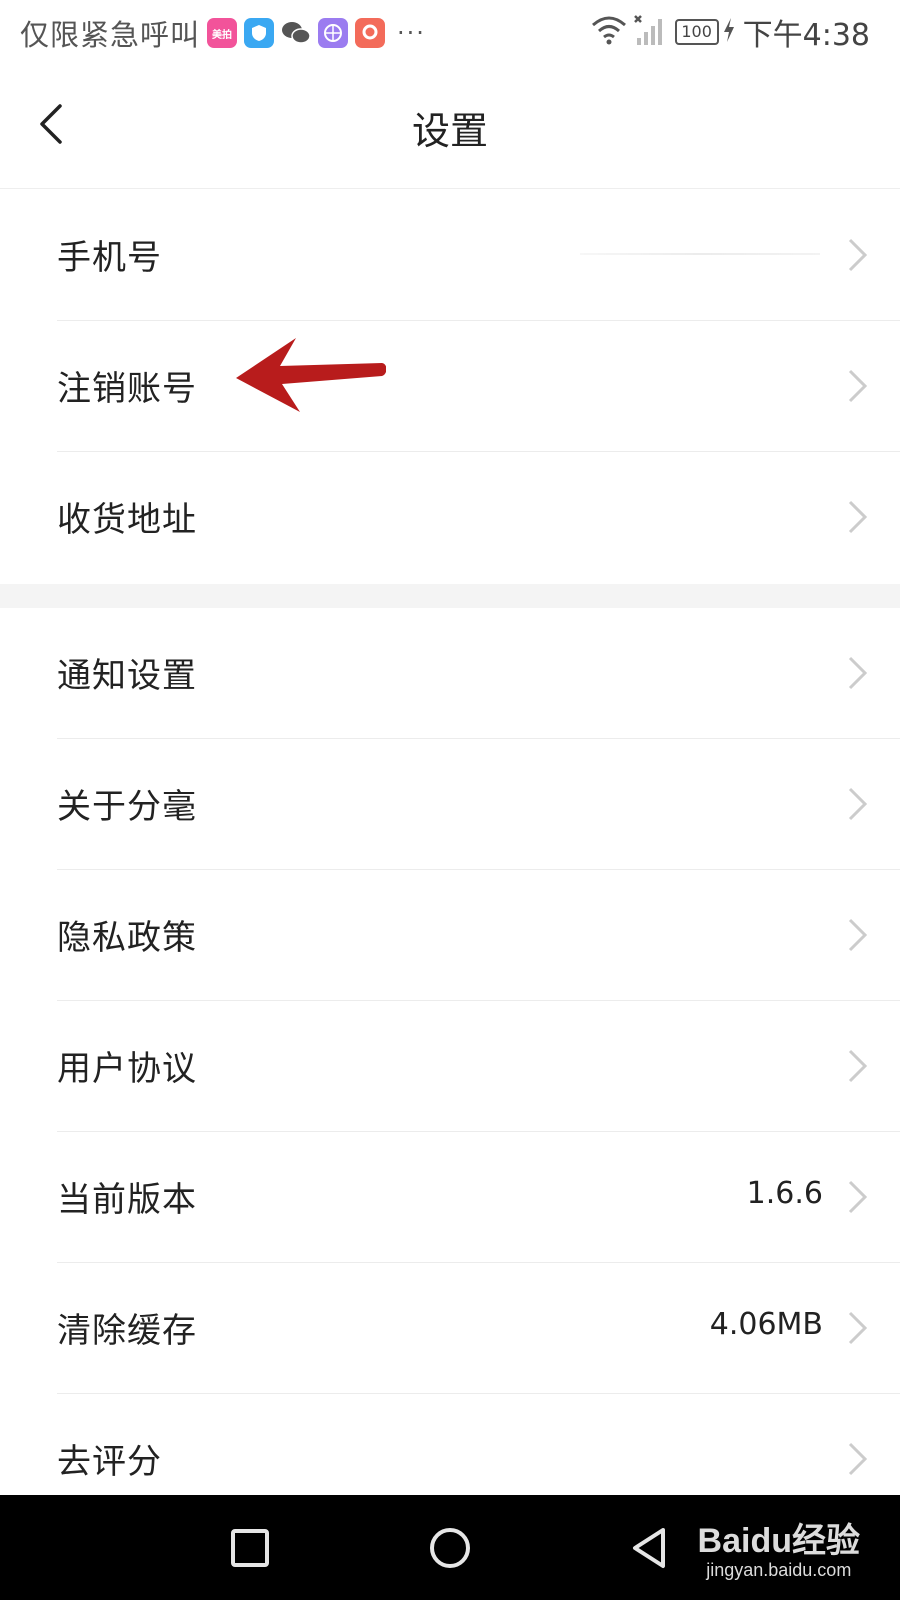 The image size is (900, 1600). What do you see at coordinates (478, 255) in the screenshot?
I see `settings-item-phone: 手机号` at bounding box center [478, 255].